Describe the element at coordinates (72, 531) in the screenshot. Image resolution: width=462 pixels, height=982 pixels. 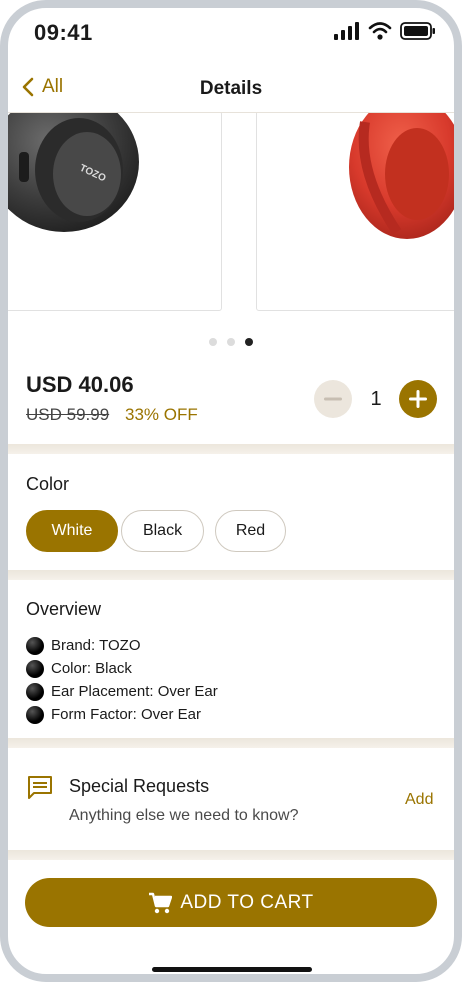
I see `color-option-white: White` at that location.